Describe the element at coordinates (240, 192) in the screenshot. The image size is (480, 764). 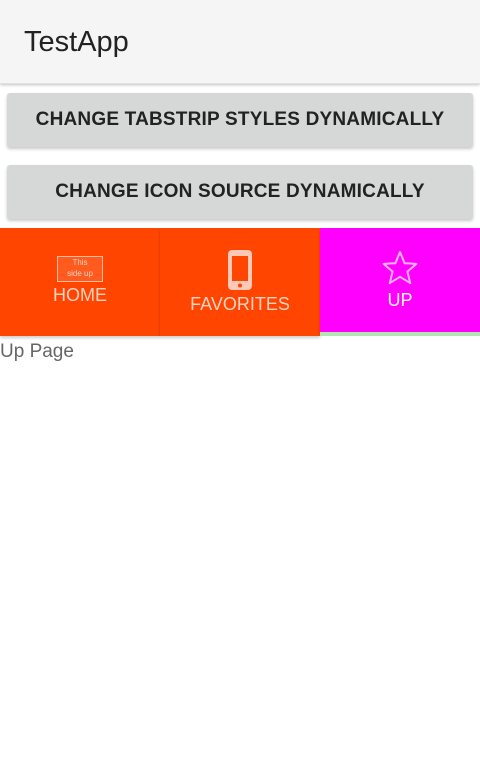
I see `change-icon-source-button: CHANGE ICON SOURCE DYNAMICALLY` at that location.